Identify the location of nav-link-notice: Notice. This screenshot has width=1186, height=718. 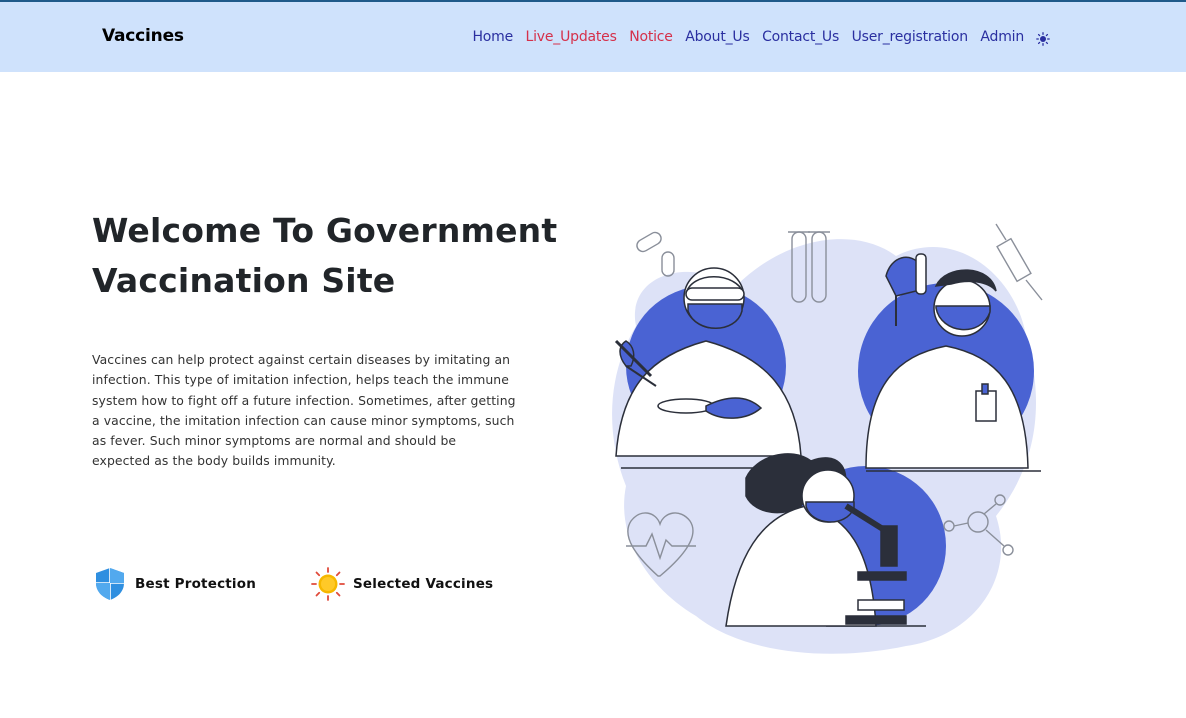
(651, 37).